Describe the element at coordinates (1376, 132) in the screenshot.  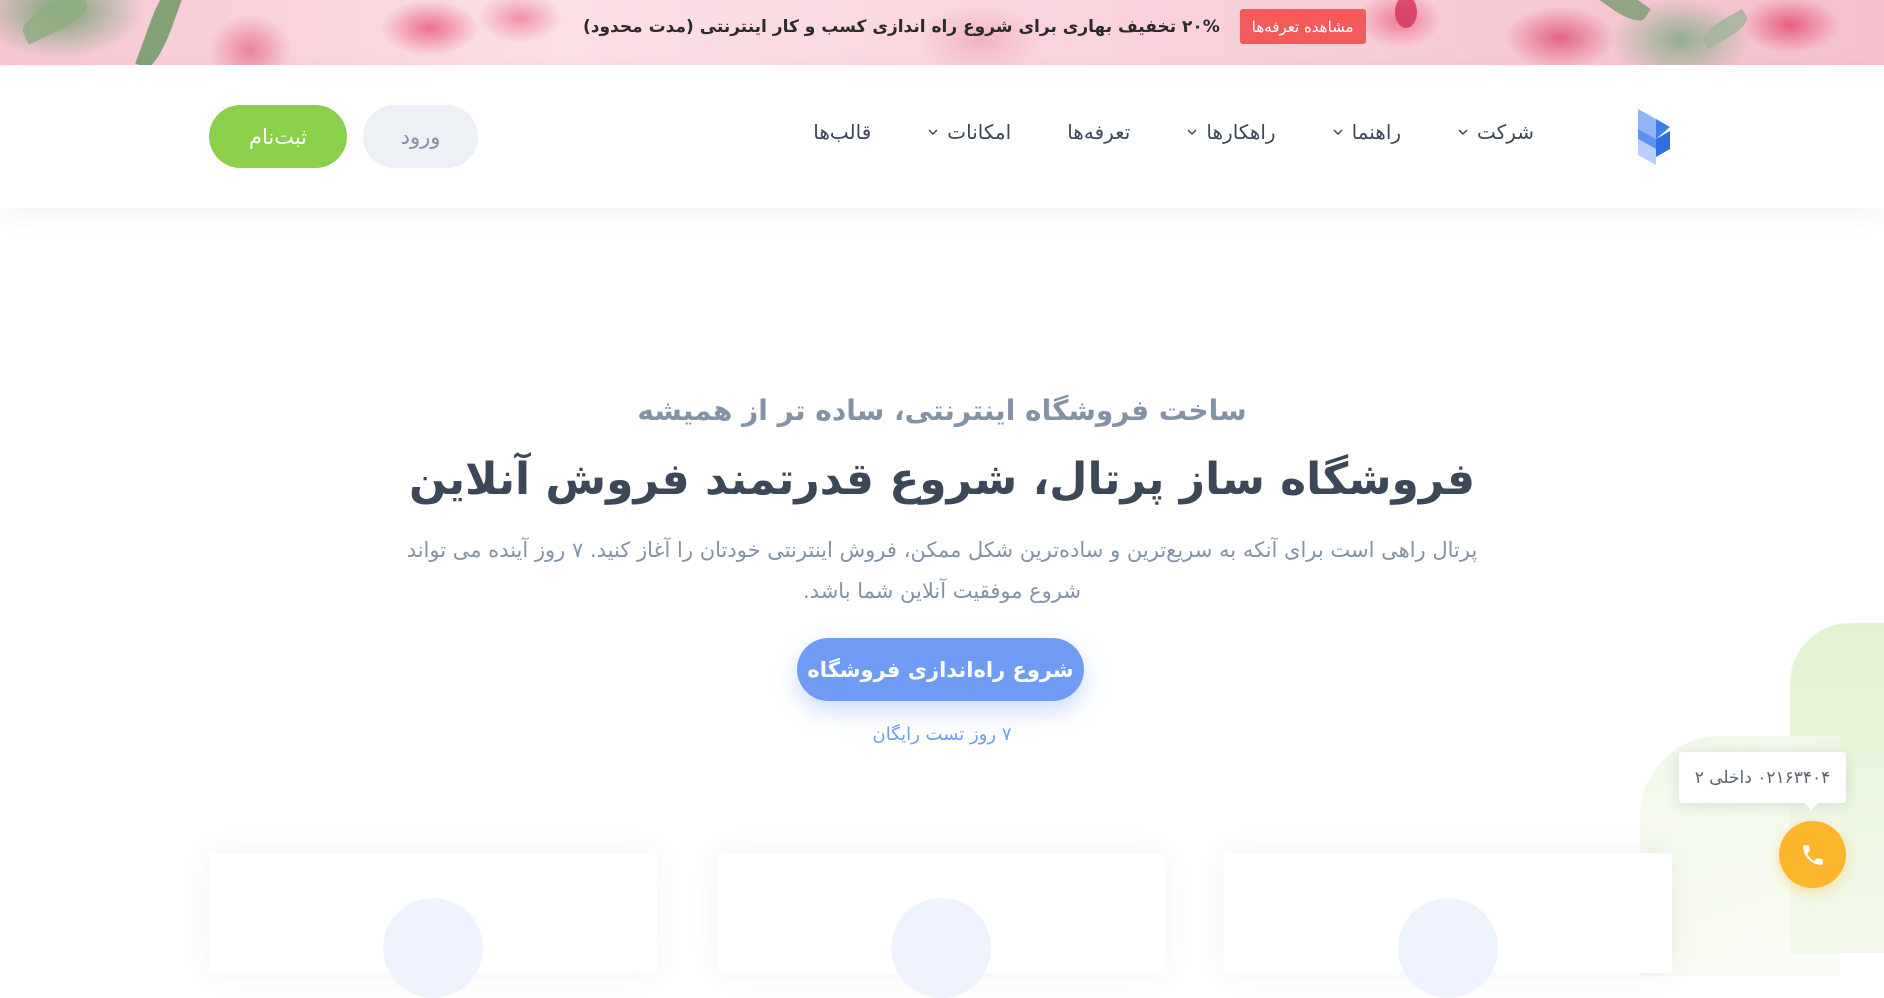
I see `nav-item-label: راهنما` at that location.